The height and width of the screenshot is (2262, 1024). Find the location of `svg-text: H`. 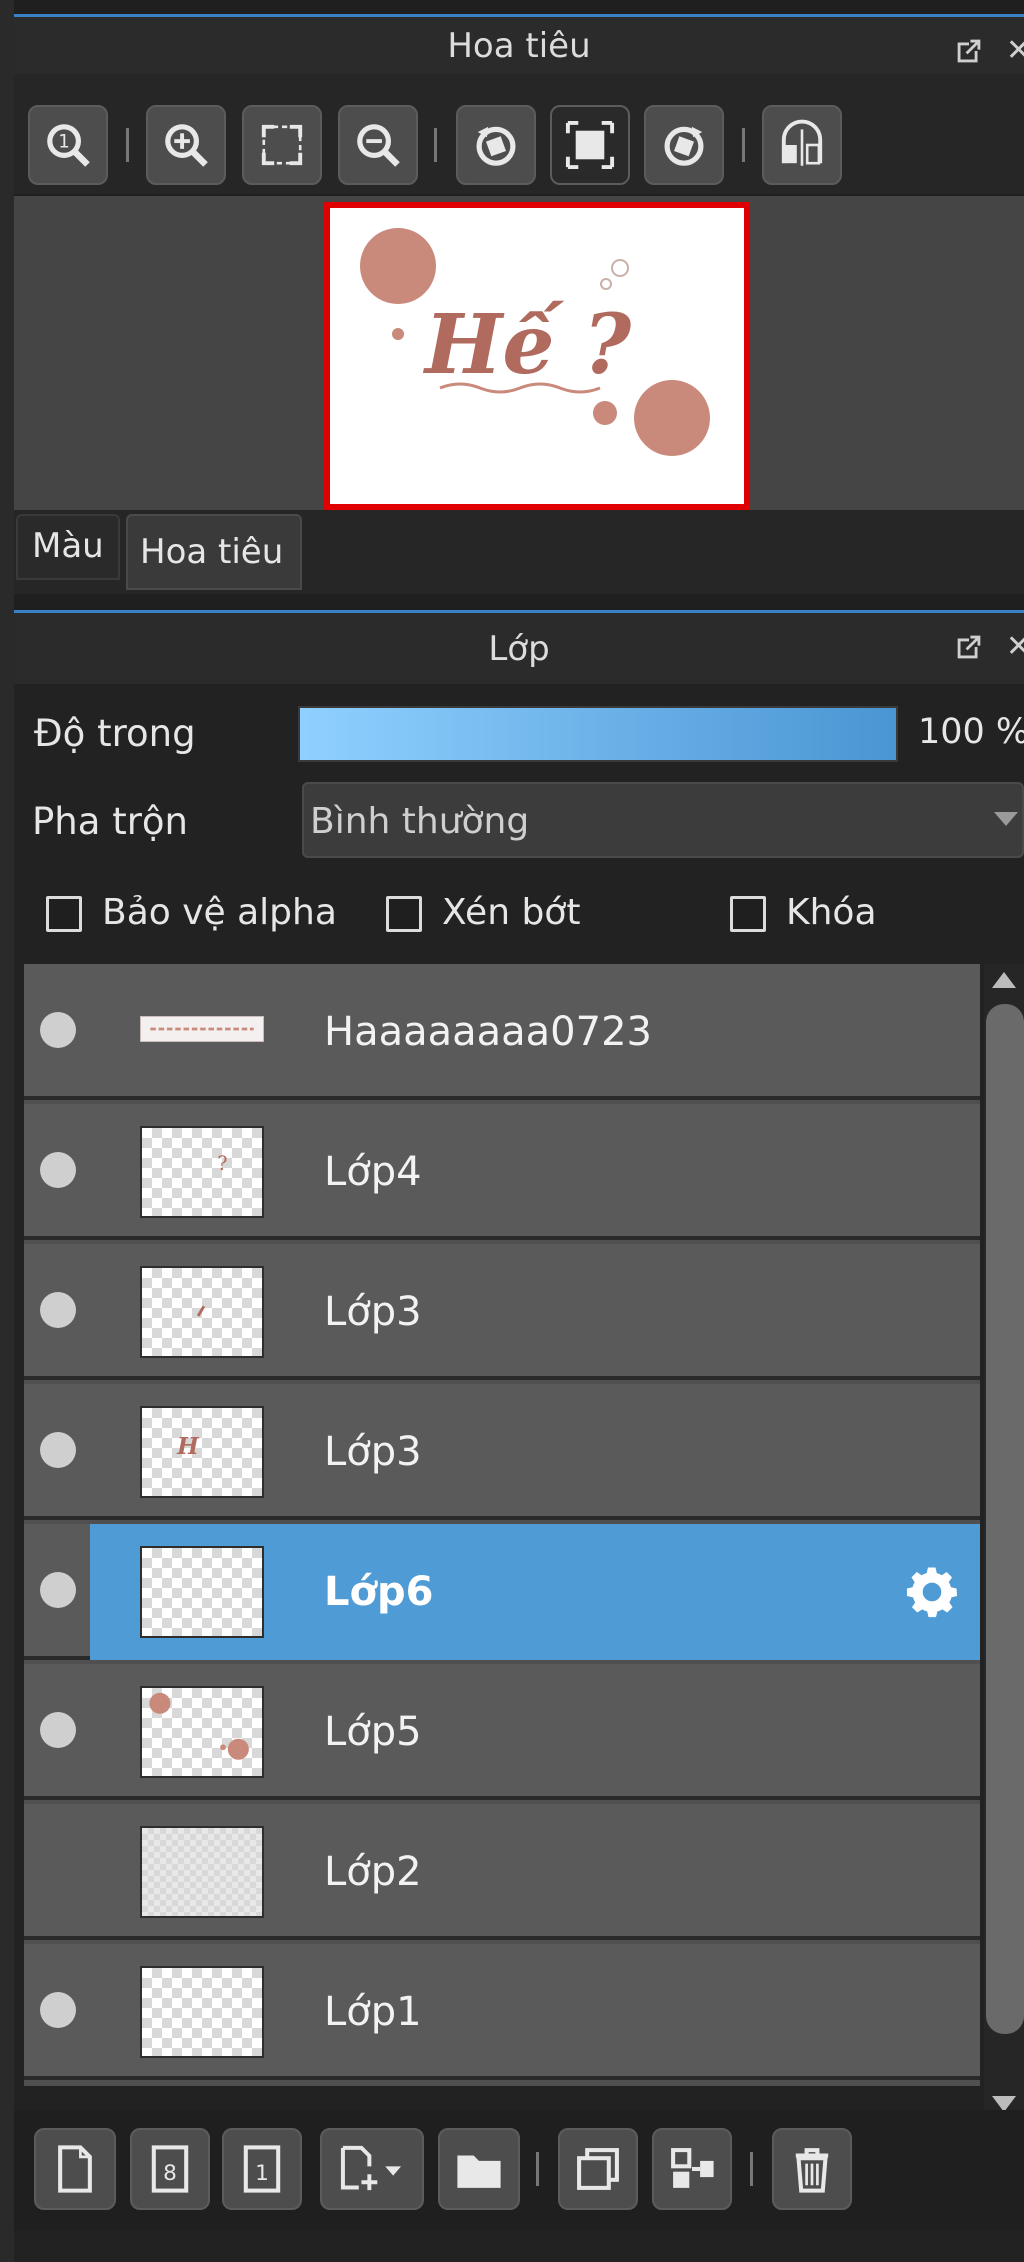

svg-text: H is located at coordinates (188, 1446).